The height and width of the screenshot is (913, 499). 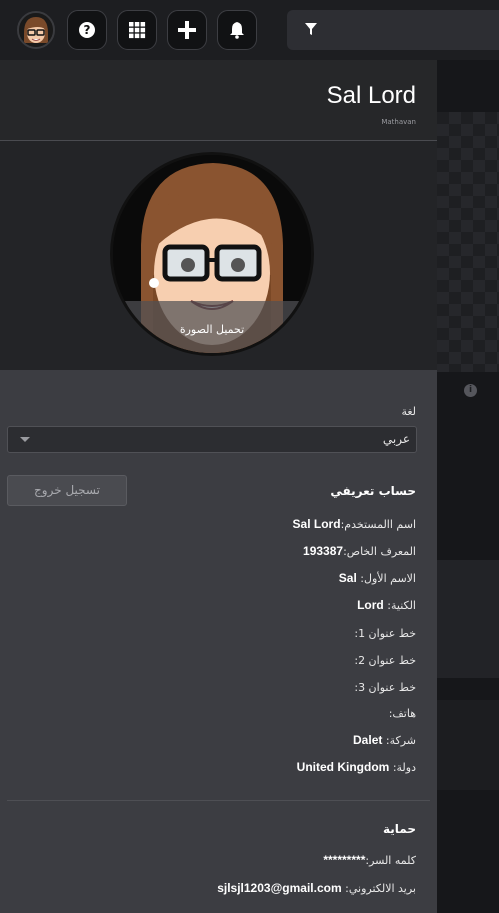 What do you see at coordinates (359, 551) in the screenshot?
I see `account-field: المعرف الخاص:193387` at bounding box center [359, 551].